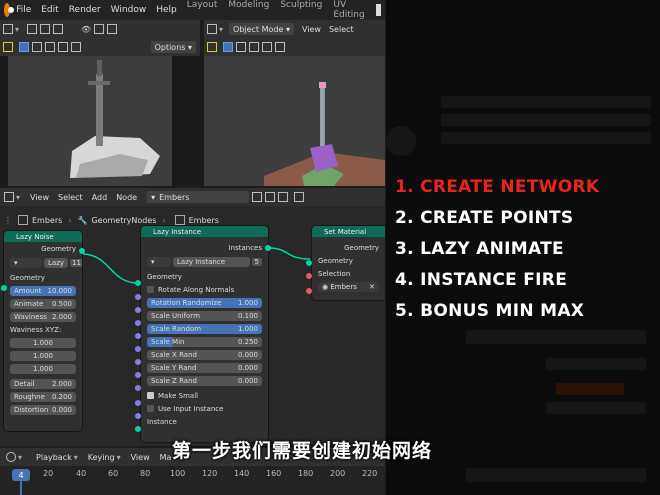 The image size is (660, 495). Describe the element at coordinates (138, 362) in the screenshot. I see `scale-x-socket` at that location.